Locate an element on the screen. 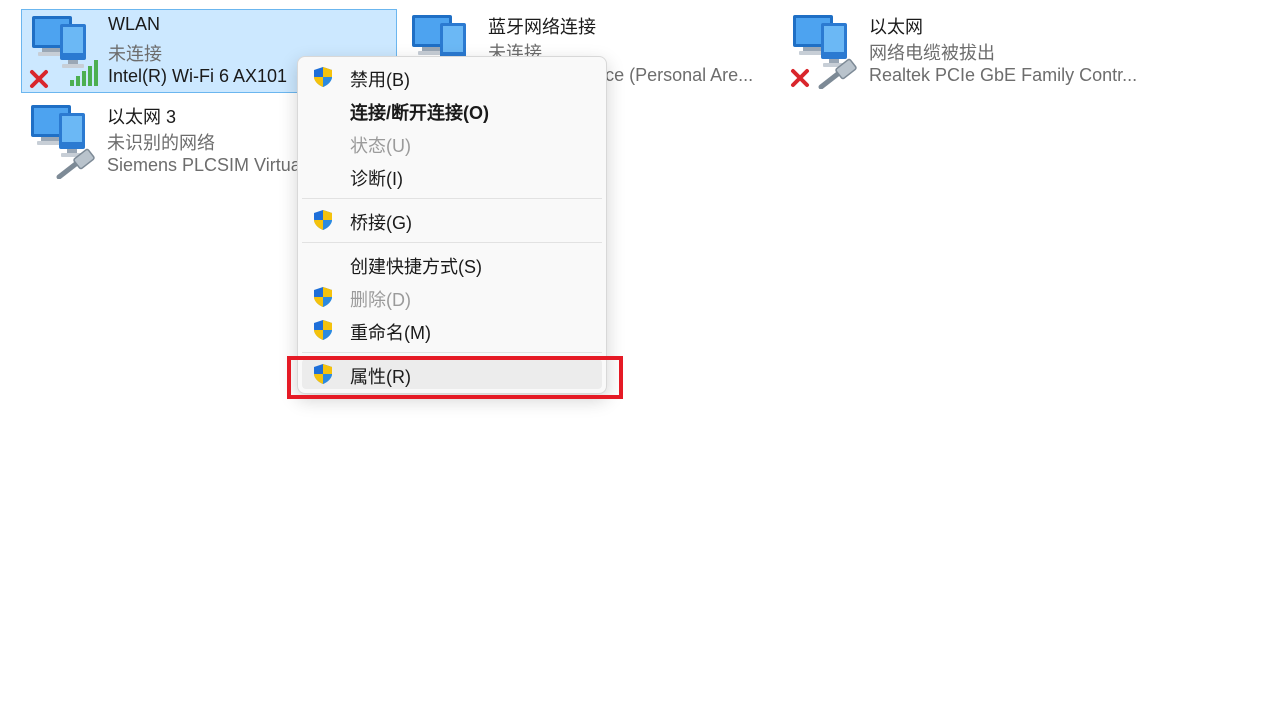 Image resolution: width=1271 pixels, height=722 pixels. adapter-name: 蓝牙网络连接 is located at coordinates (542, 27).